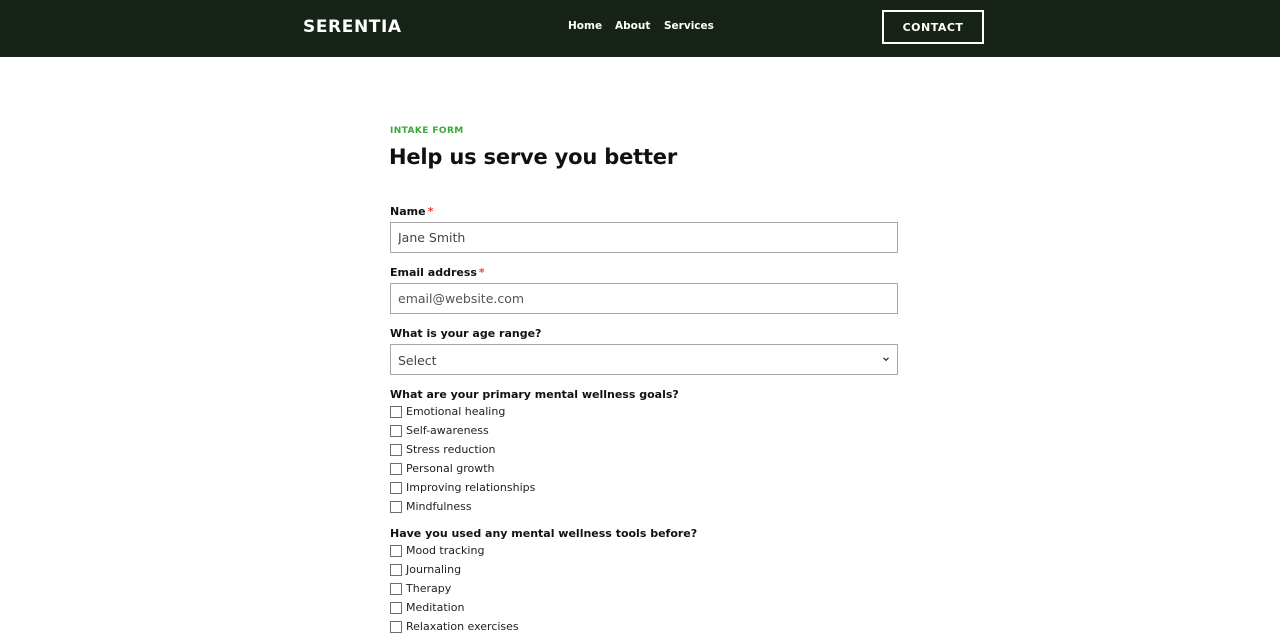 The height and width of the screenshot is (636, 1280). What do you see at coordinates (445, 550) in the screenshot?
I see `tool-option-label: Mood tracking` at bounding box center [445, 550].